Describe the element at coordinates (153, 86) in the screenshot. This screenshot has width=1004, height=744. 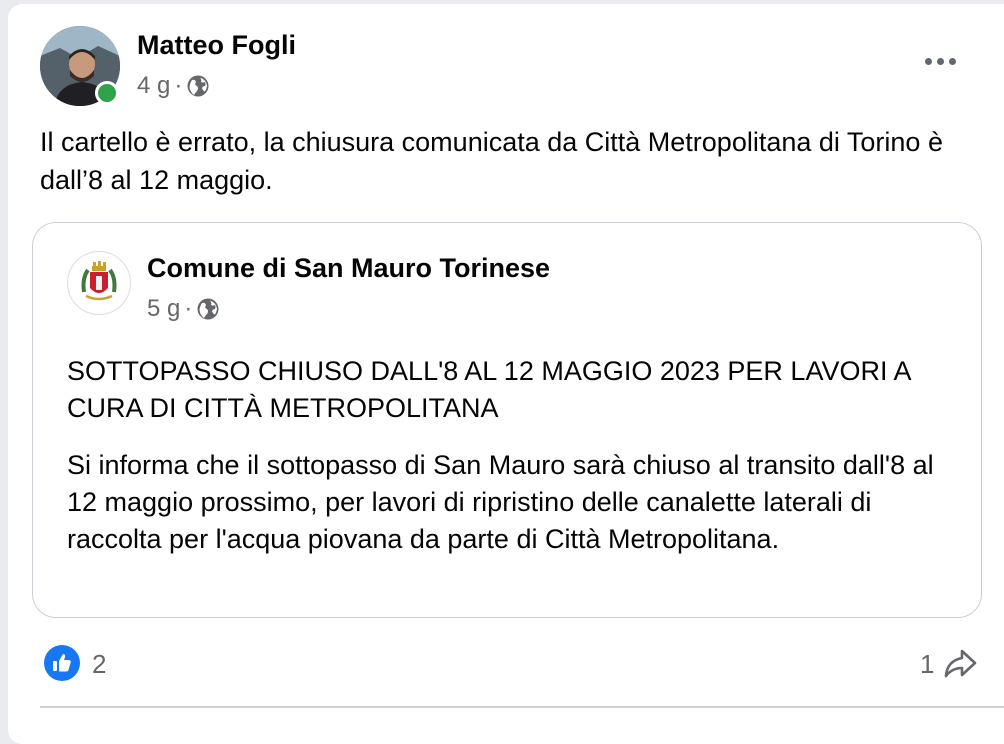
I see `post-age: 4 g` at that location.